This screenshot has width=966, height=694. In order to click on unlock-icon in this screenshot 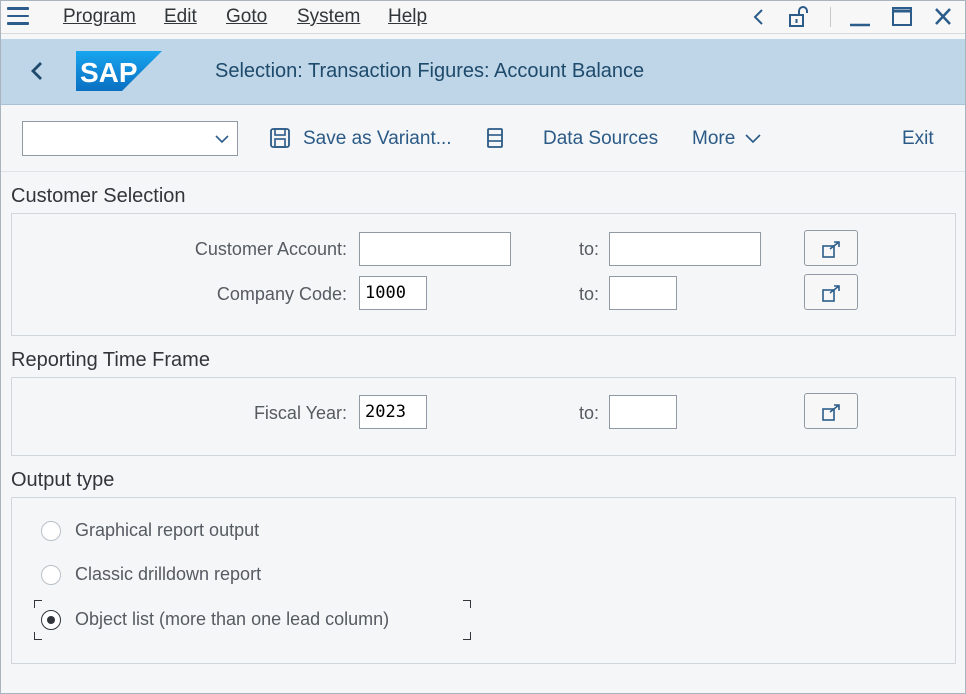, I will do `click(799, 17)`.